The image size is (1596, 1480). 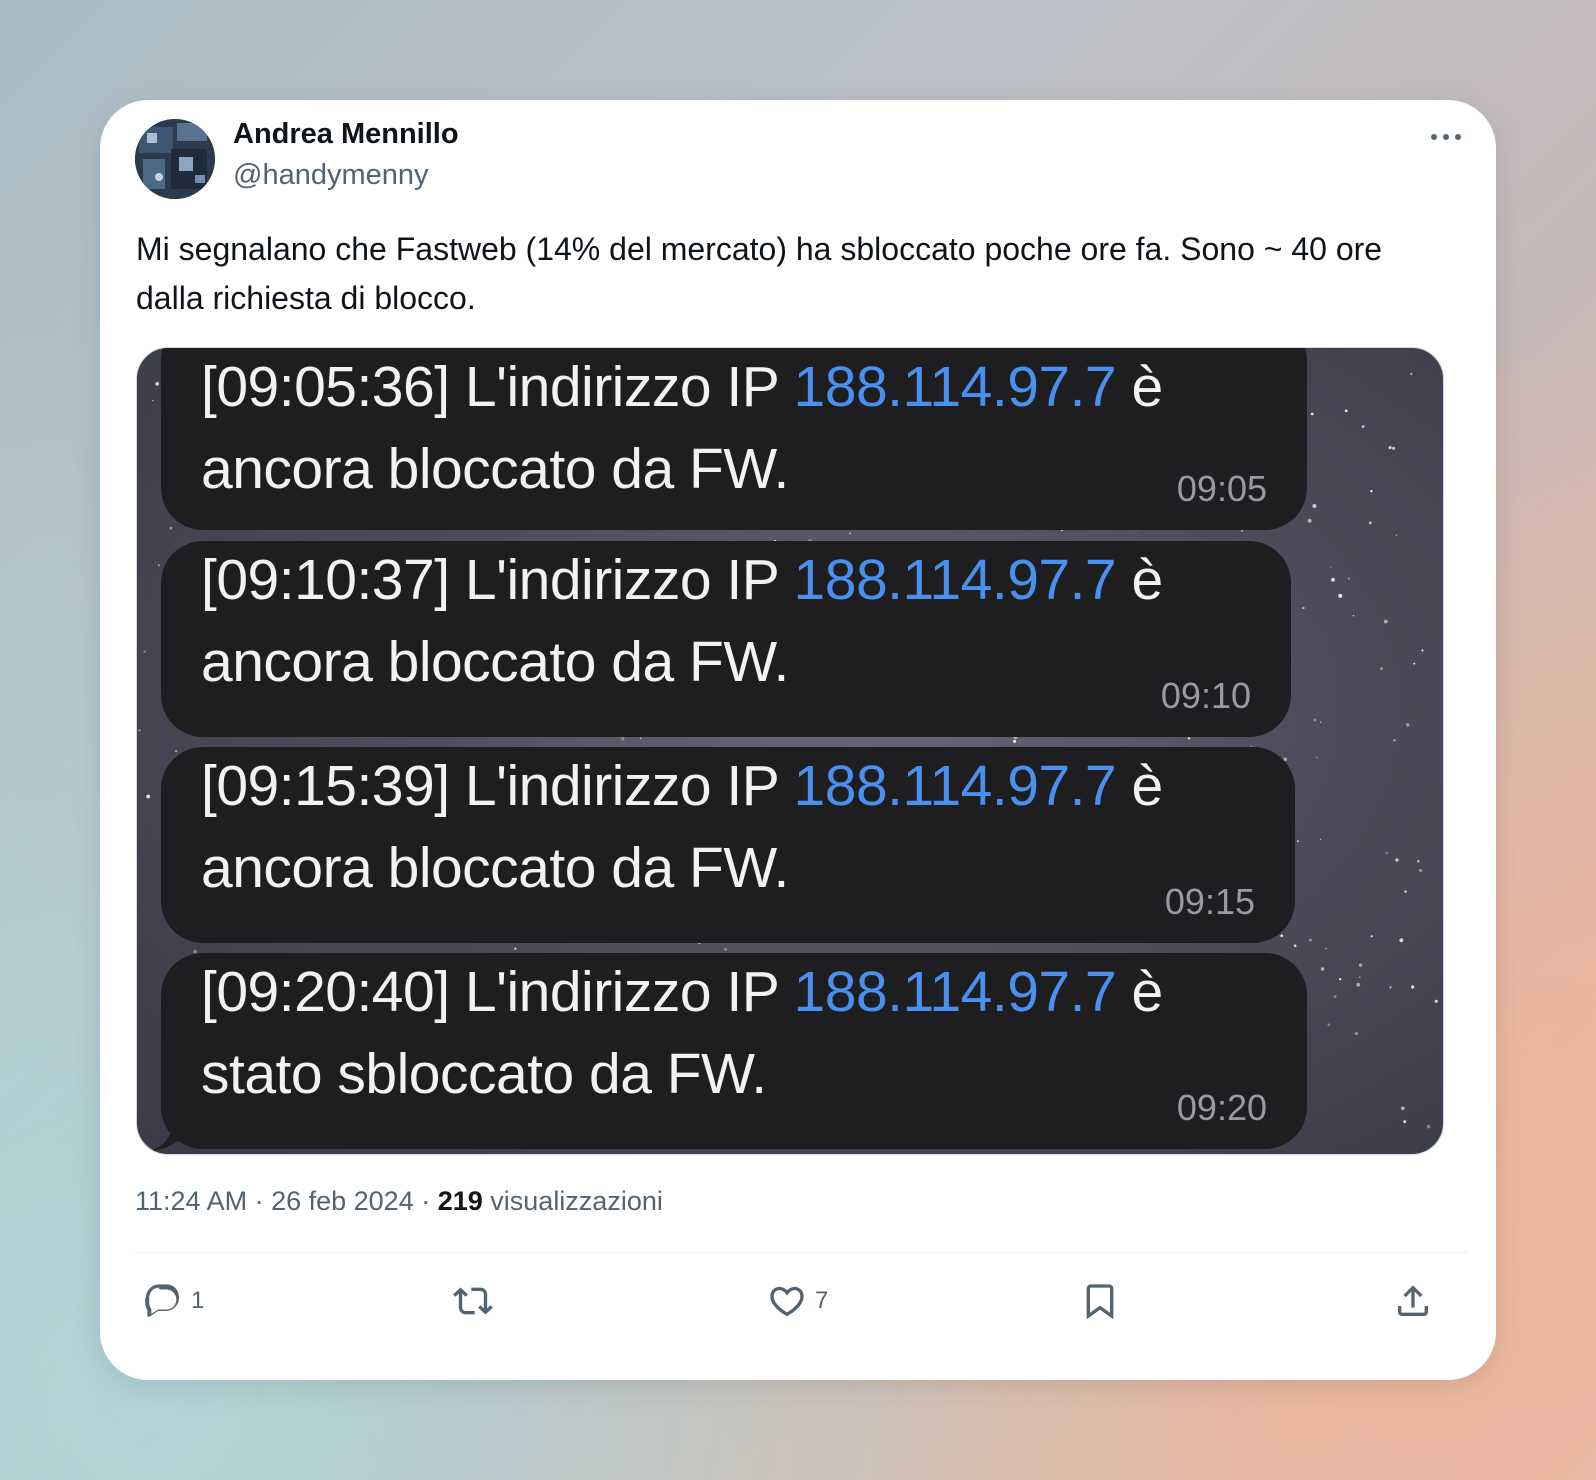 I want to click on reply-button: 1, so click(x=173, y=1301).